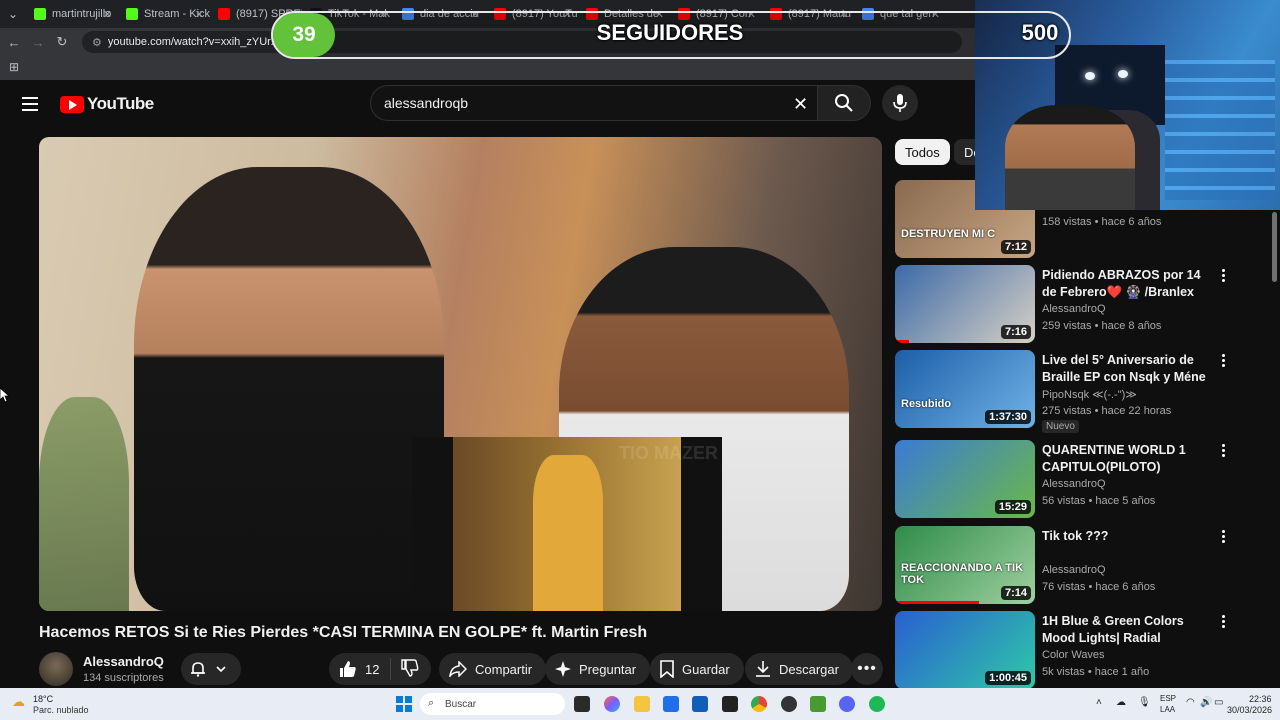 This screenshot has height=720, width=1280. Describe the element at coordinates (18, 702) in the screenshot. I see `weather-icon: ☁` at that location.